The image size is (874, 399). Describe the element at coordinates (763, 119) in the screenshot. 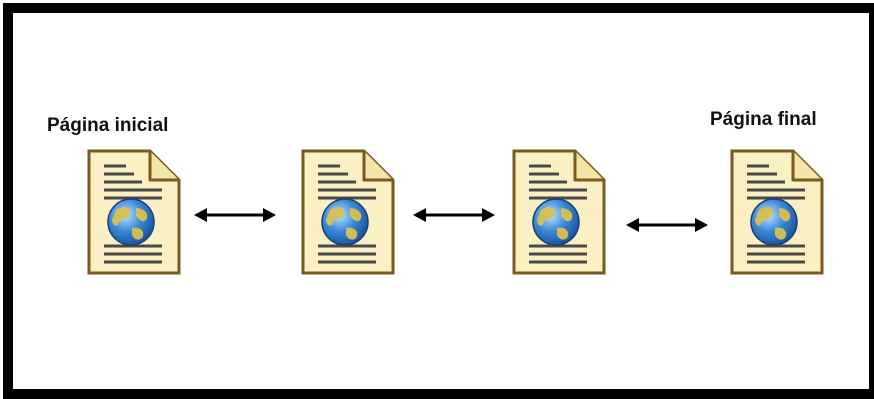

I see `end-page-label: Página final` at that location.